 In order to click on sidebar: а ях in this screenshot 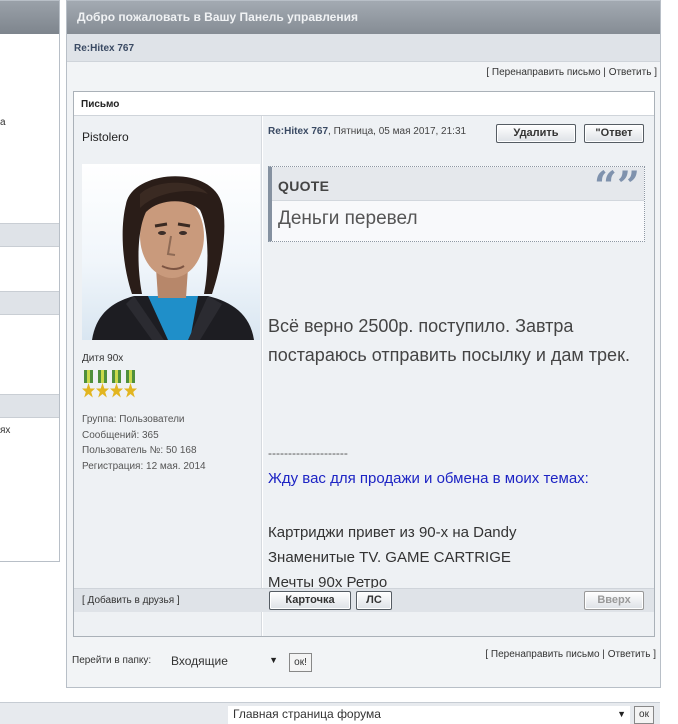, I will do `click(30, 281)`.